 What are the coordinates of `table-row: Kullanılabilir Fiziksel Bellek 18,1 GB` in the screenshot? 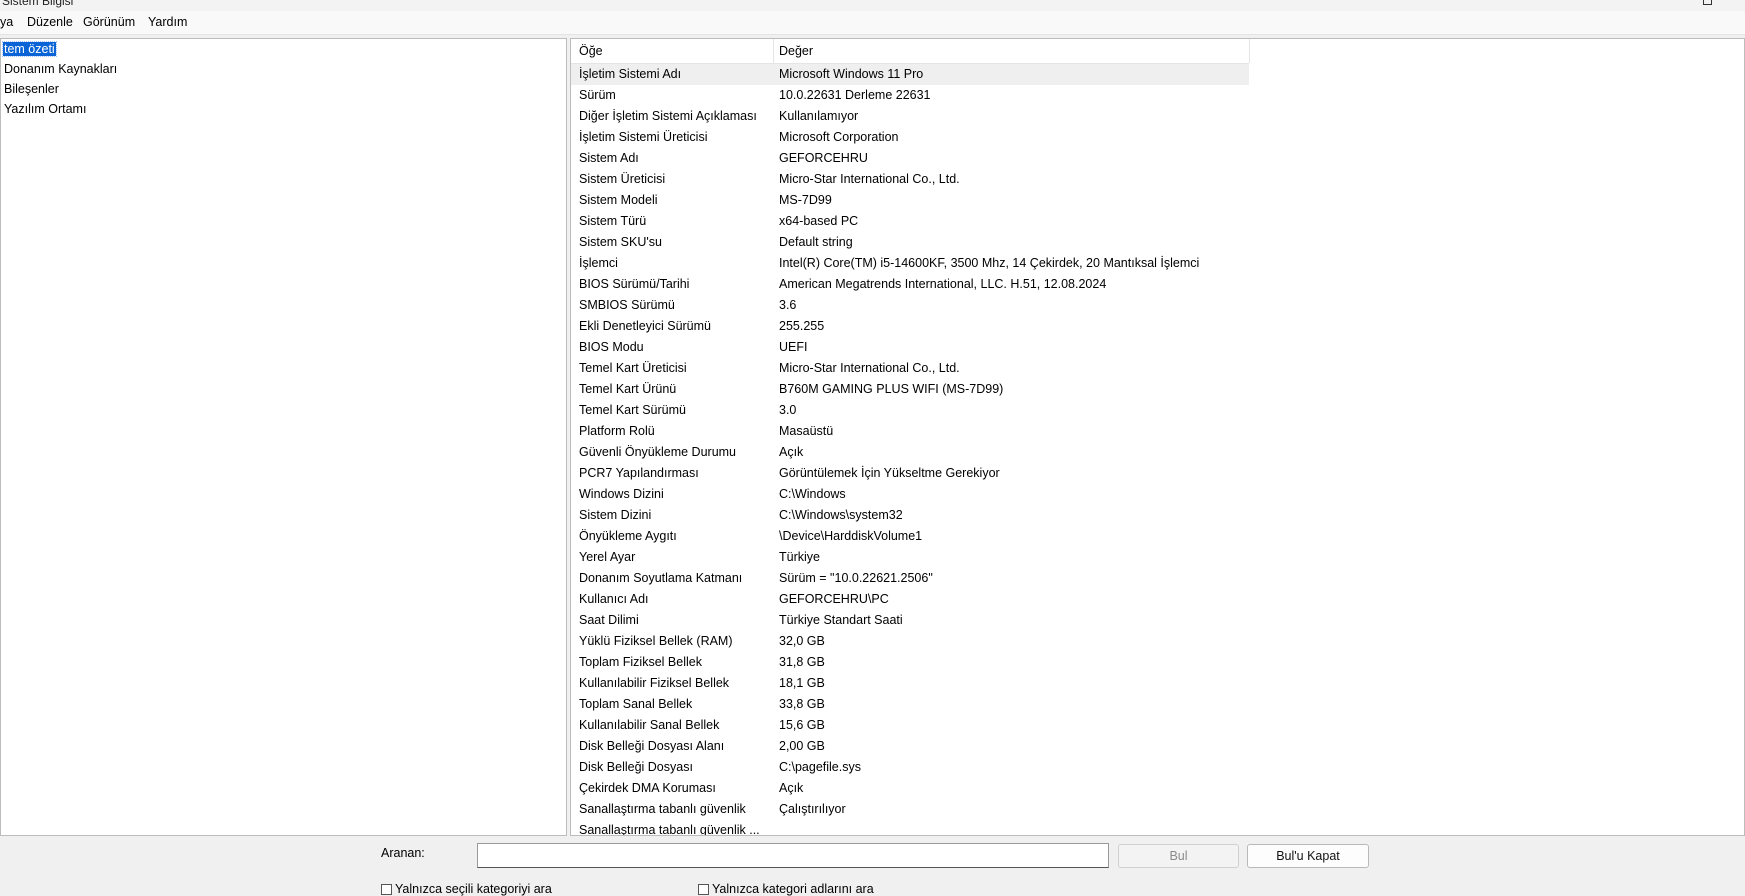 It's located at (1157, 683).